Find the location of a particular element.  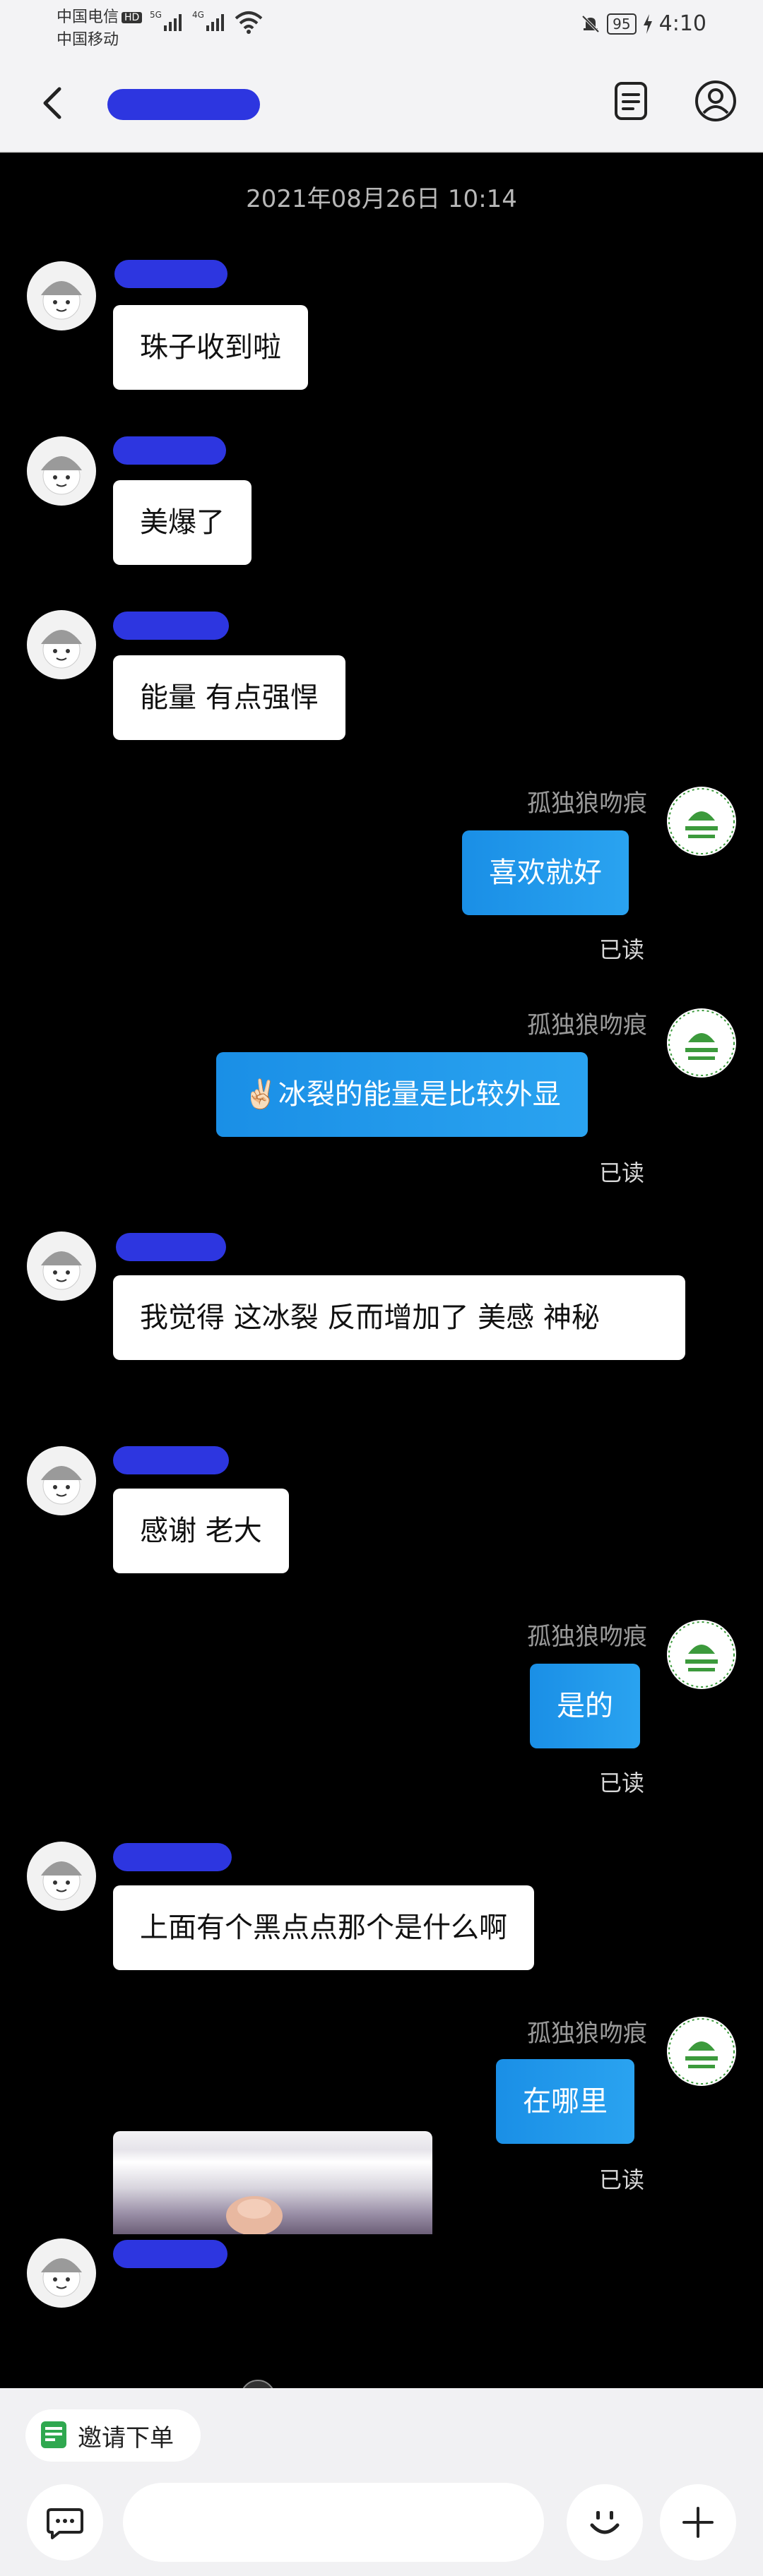

incoming-message: 能量 有点强悍 is located at coordinates (229, 697).